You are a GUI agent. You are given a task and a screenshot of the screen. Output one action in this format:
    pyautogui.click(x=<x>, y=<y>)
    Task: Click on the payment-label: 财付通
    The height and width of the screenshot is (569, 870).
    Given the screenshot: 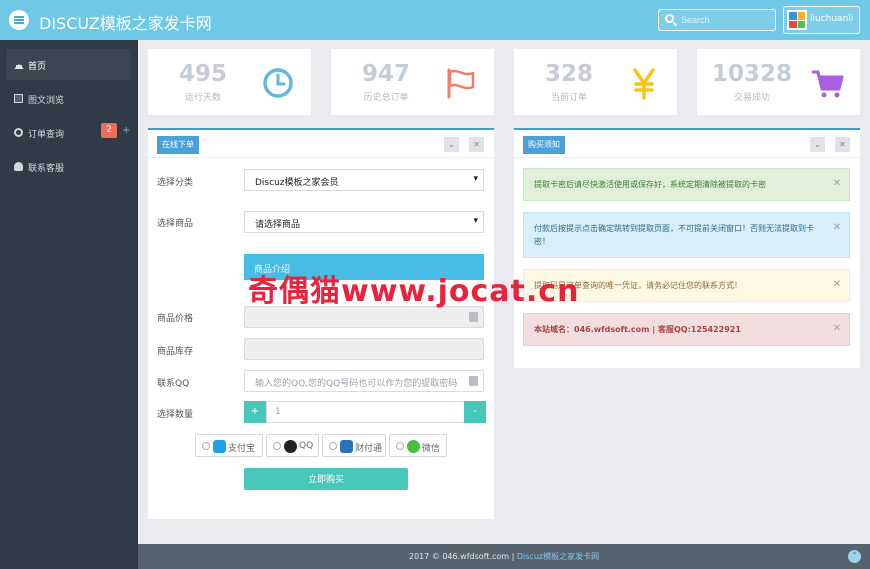 What is the action you would take?
    pyautogui.click(x=369, y=449)
    